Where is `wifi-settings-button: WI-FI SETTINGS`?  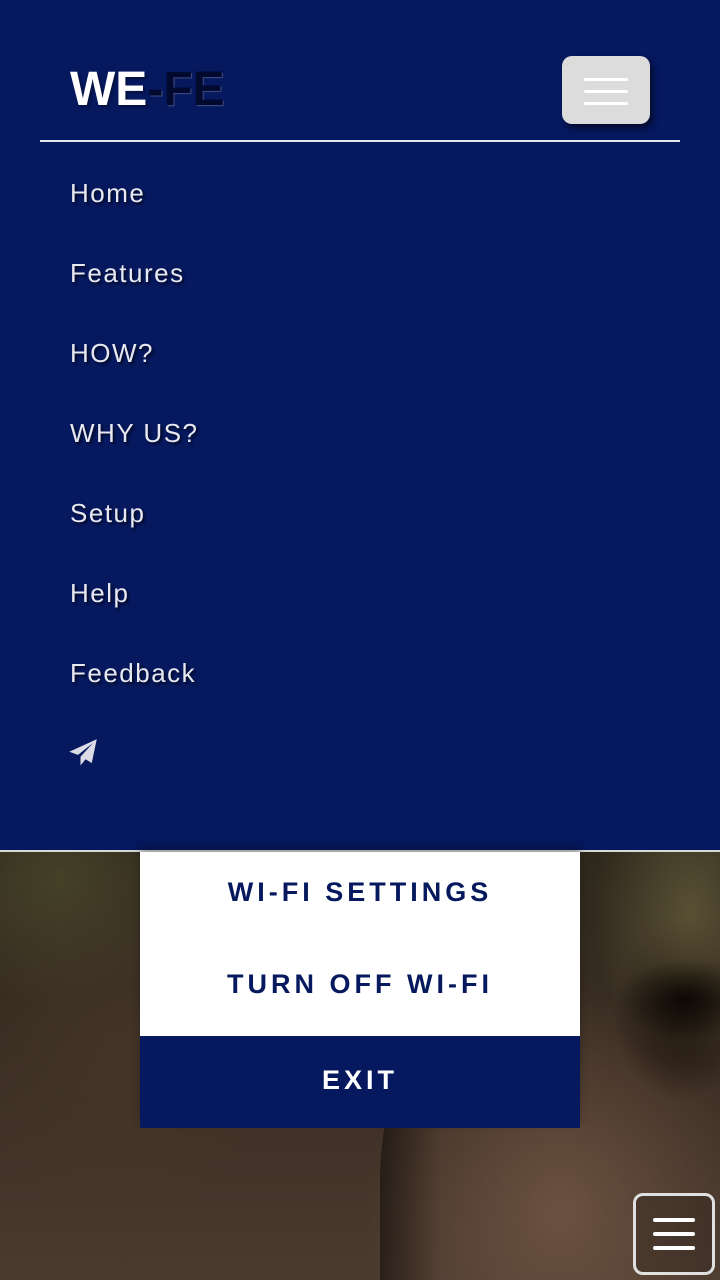
wifi-settings-button: WI-FI SETTINGS is located at coordinates (360, 898).